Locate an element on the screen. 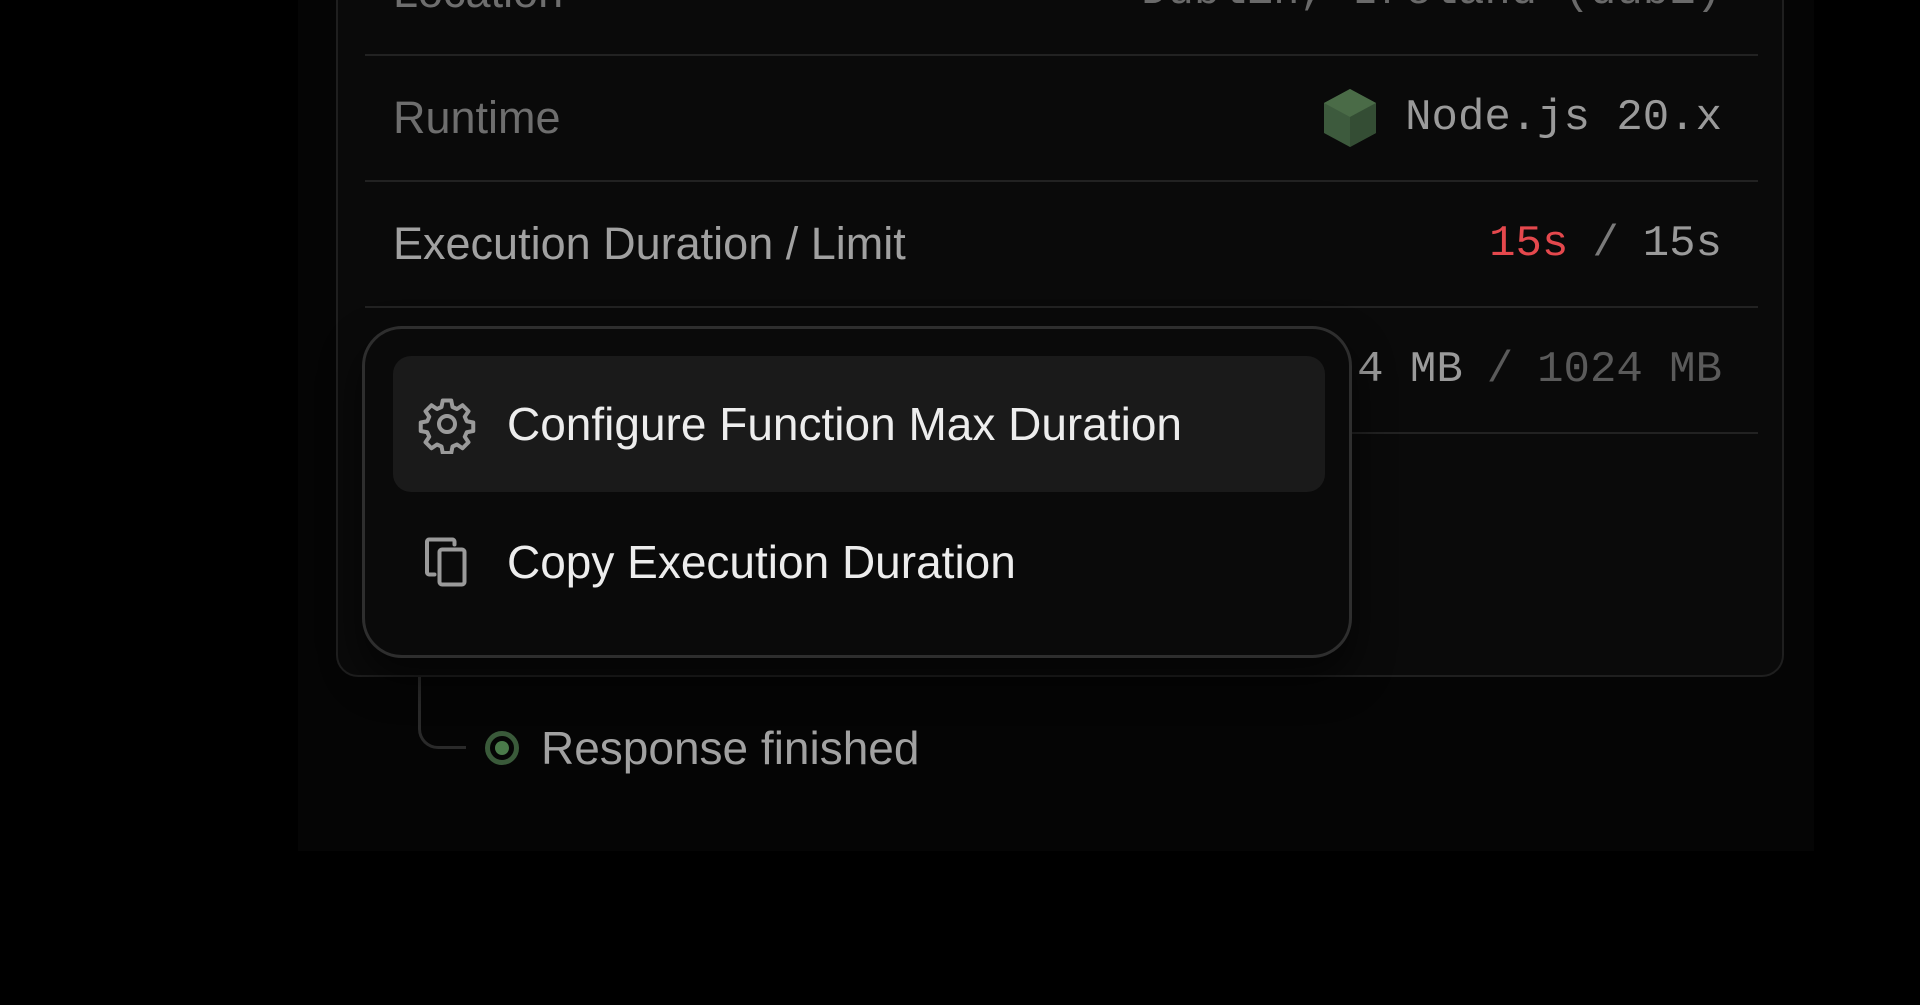 The width and height of the screenshot is (1920, 1005). tree-connector-line is located at coordinates (442, 713).